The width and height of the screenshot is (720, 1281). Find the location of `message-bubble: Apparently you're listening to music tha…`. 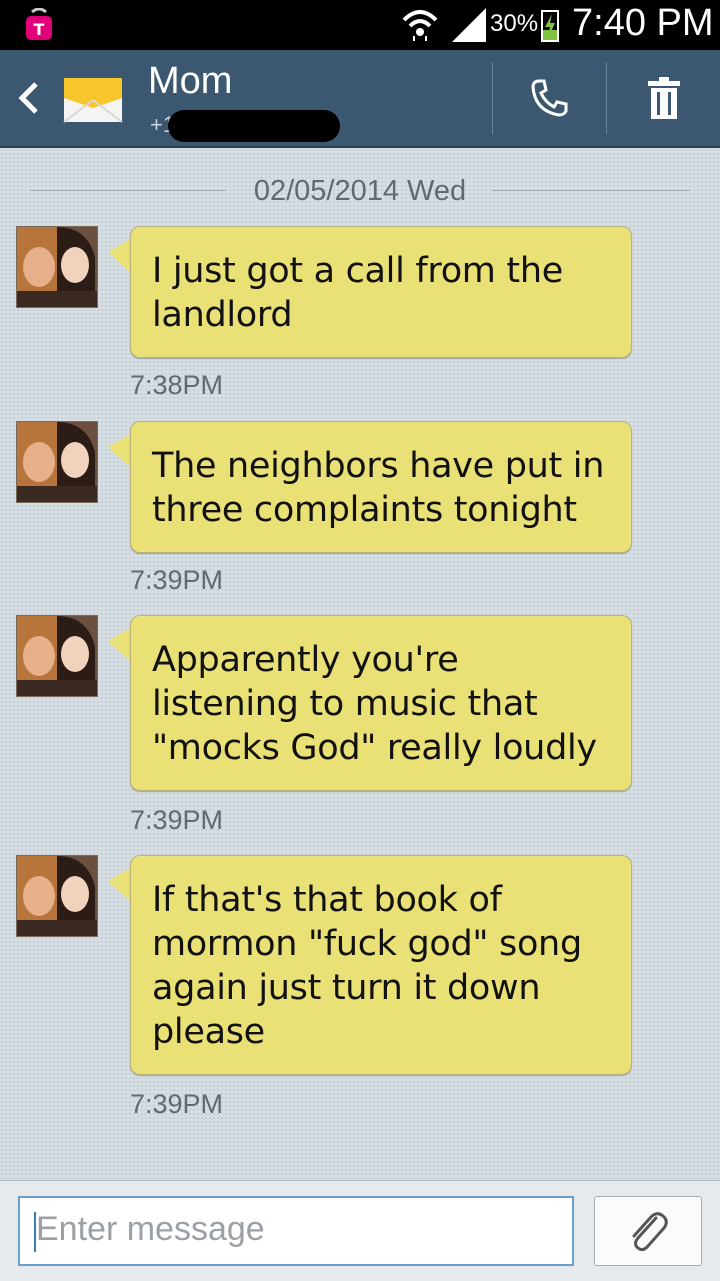

message-bubble: Apparently you're listening to music tha… is located at coordinates (381, 703).